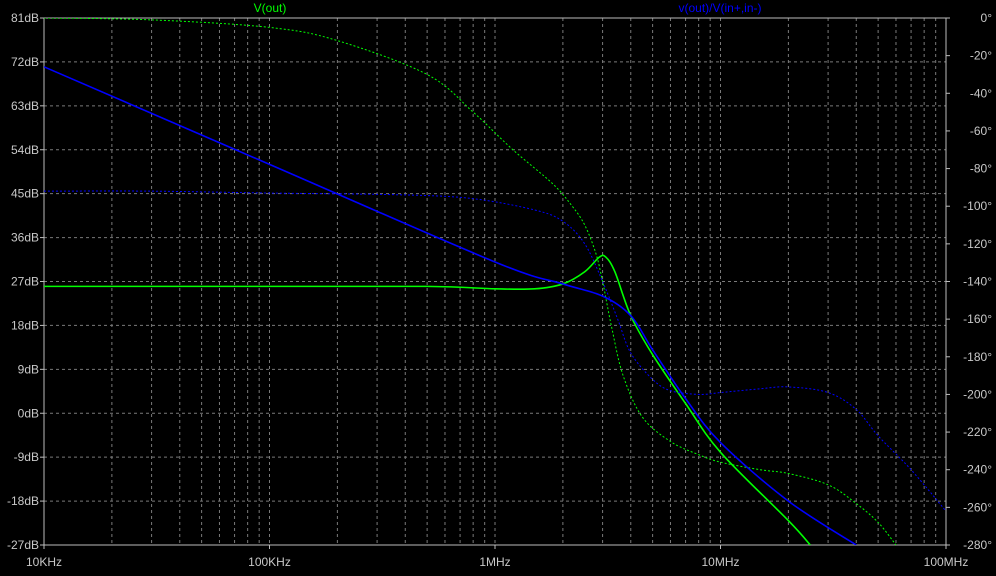 The image size is (996, 576). Describe the element at coordinates (977, 507) in the screenshot. I see `y2-tick-label: -260°` at that location.